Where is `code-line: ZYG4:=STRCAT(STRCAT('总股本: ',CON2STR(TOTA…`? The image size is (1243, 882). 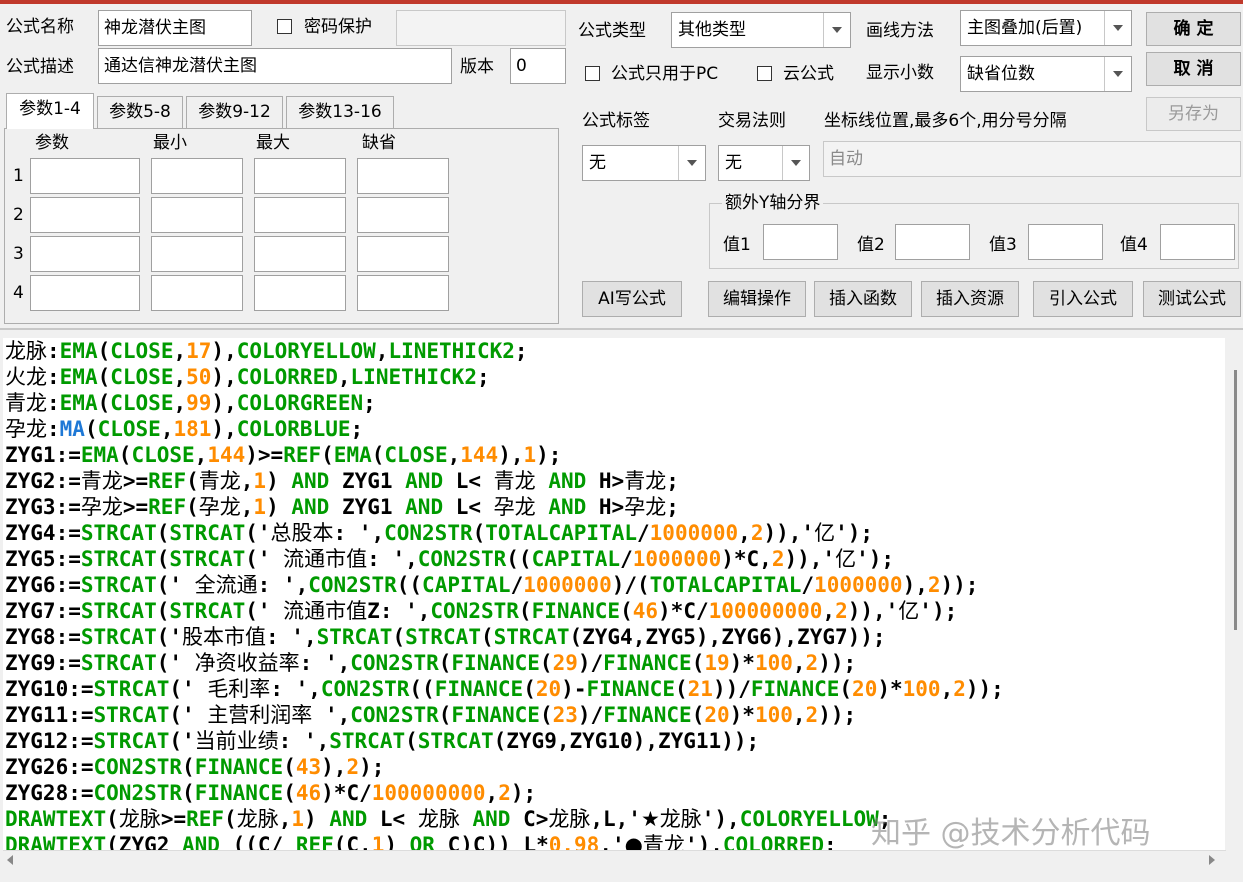
code-line: ZYG4:=STRCAT(STRCAT('总股本: ',CON2STR(TOTA… is located at coordinates (439, 533).